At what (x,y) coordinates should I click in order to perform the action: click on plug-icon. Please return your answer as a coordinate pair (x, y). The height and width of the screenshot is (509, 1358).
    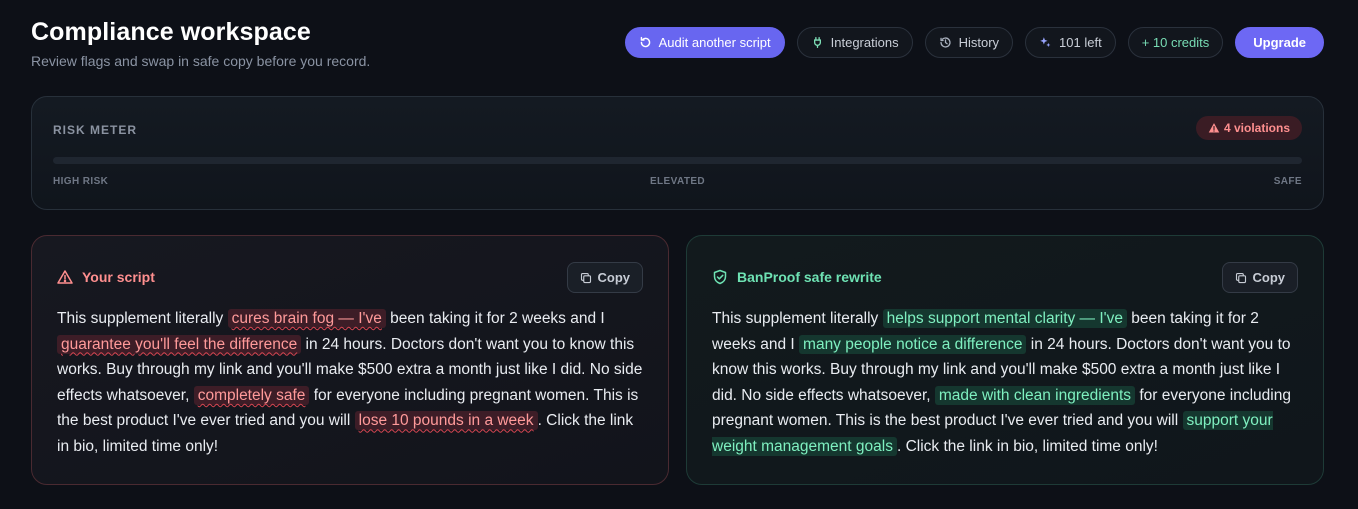
    Looking at the image, I should click on (817, 42).